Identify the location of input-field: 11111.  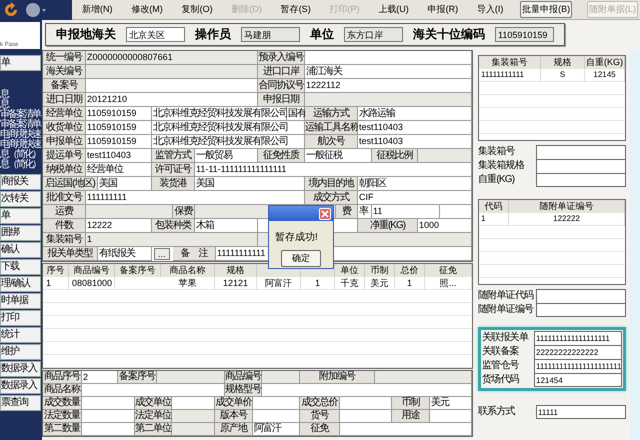
(581, 412).